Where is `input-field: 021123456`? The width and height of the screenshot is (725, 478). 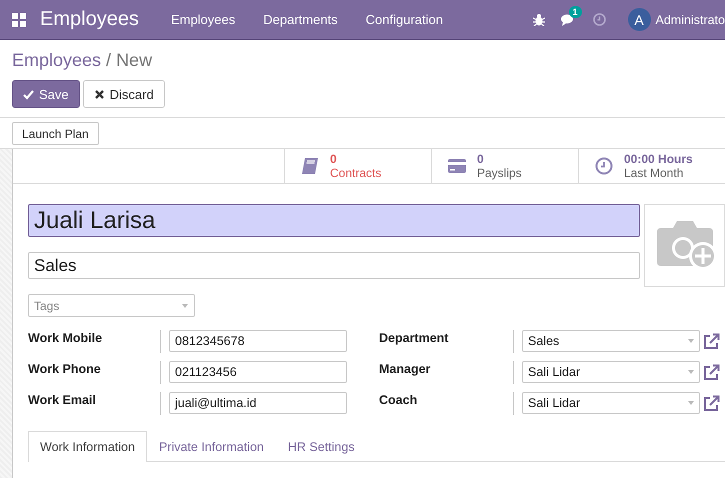
input-field: 021123456 is located at coordinates (258, 372).